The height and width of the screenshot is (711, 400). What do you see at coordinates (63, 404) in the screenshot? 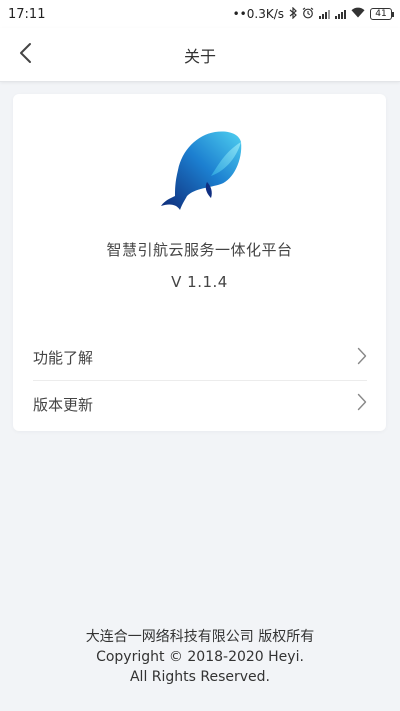
I see `menu-item-label: 版本更新` at bounding box center [63, 404].